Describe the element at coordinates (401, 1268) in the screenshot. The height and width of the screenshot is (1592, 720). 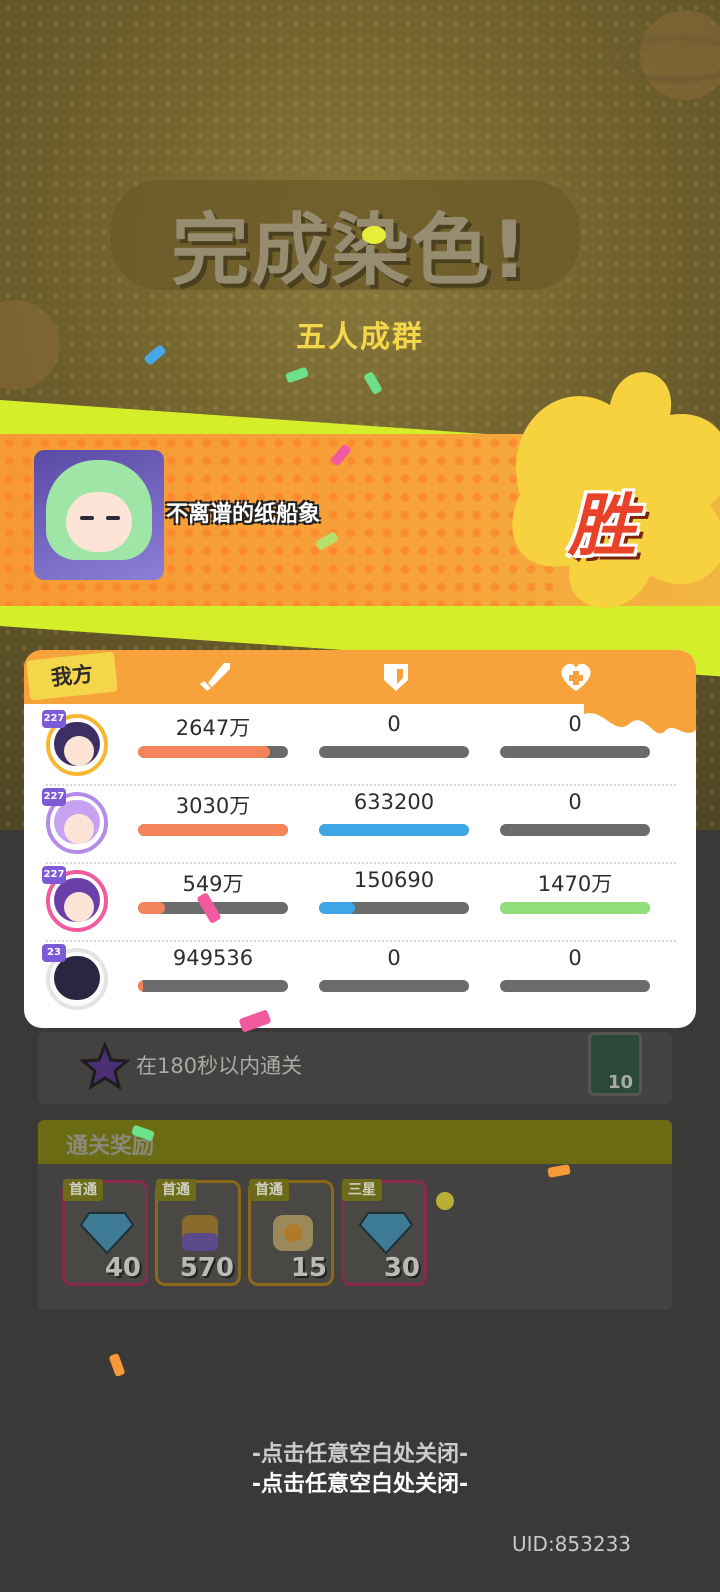
I see `reward-quantity: 30` at that location.